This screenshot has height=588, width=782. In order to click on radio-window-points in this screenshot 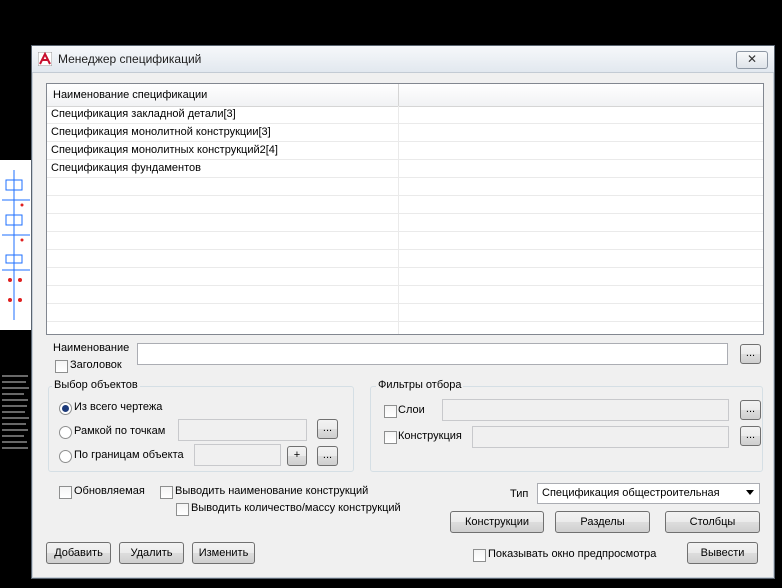, I will do `click(65, 432)`.